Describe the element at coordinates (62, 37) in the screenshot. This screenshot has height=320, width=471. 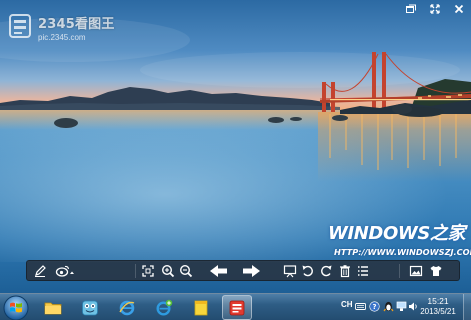
I see `app-website: pic.2345.com` at that location.